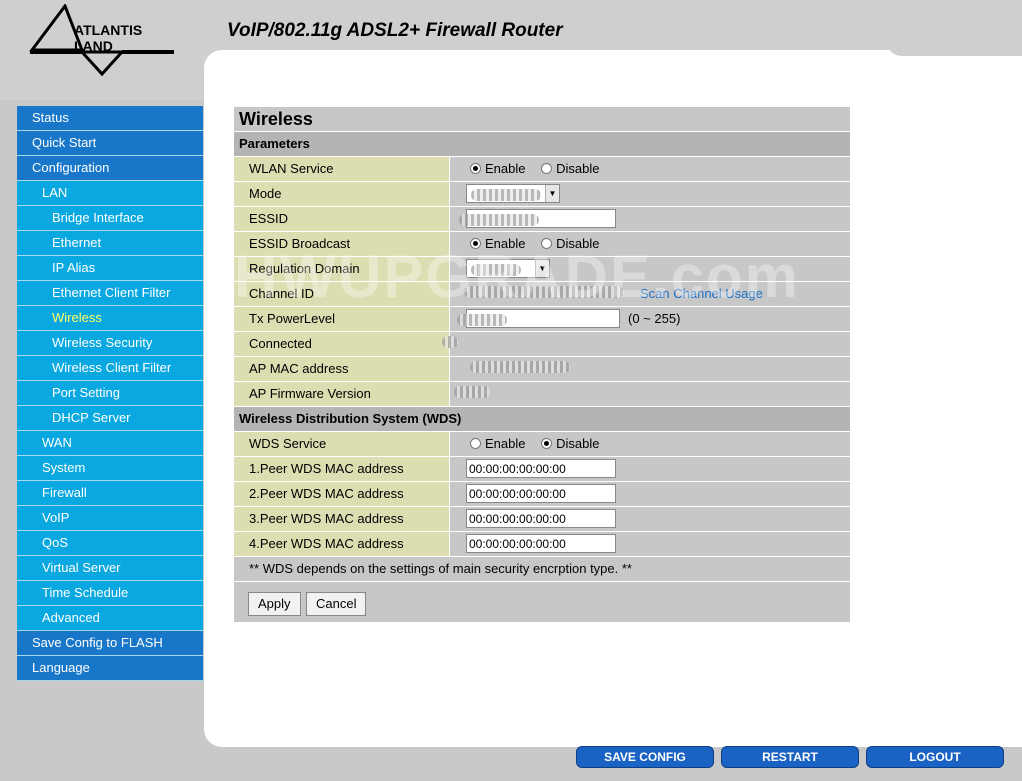  Describe the element at coordinates (110, 593) in the screenshot. I see `sidebar-item-time-schedule: Time Schedule` at that location.